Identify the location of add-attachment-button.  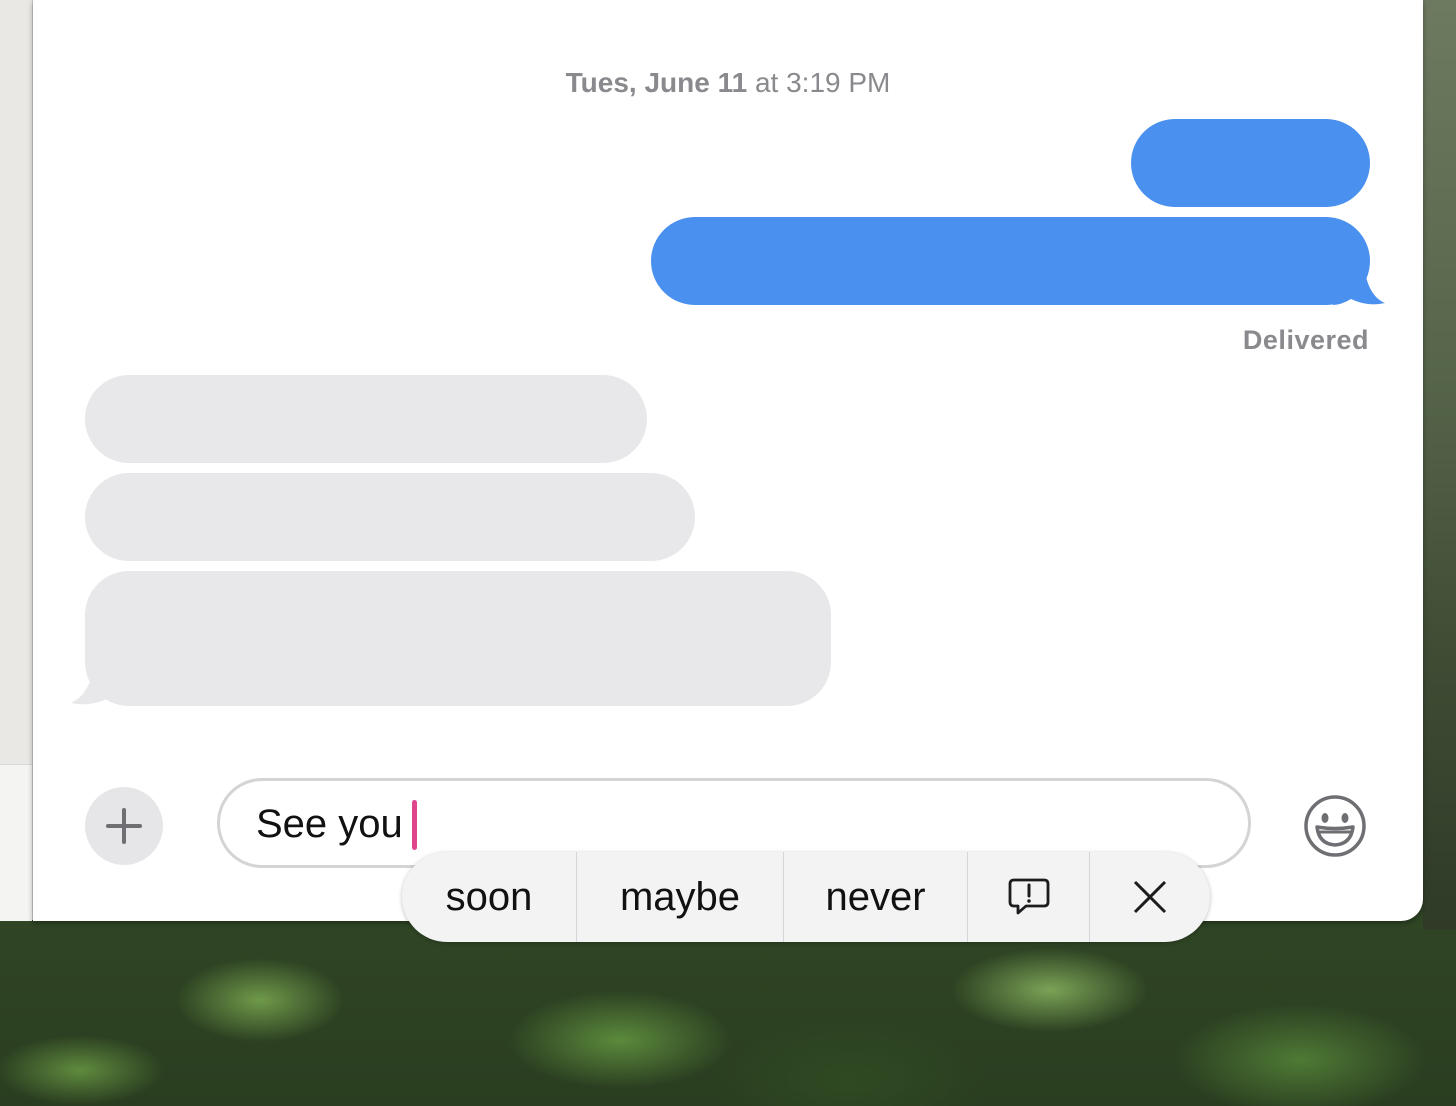
(124, 826).